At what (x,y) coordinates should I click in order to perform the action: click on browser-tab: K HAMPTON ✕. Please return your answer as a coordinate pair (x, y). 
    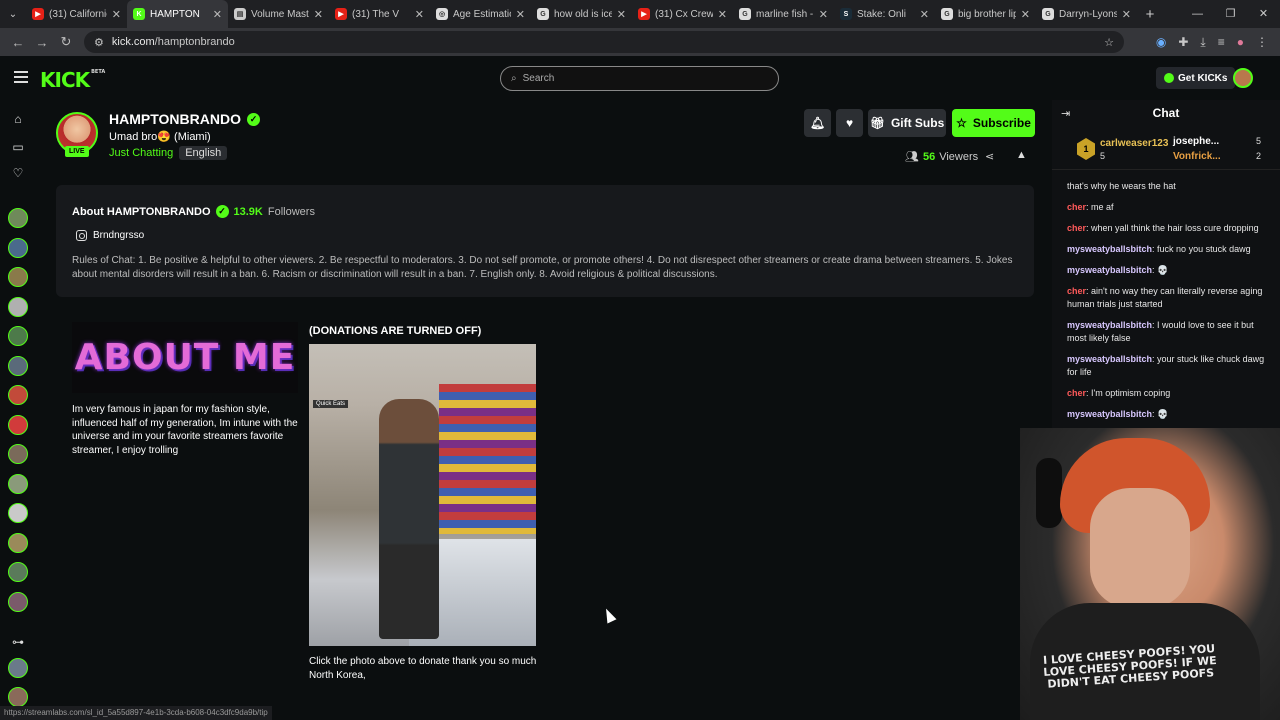
    Looking at the image, I should click on (177, 14).